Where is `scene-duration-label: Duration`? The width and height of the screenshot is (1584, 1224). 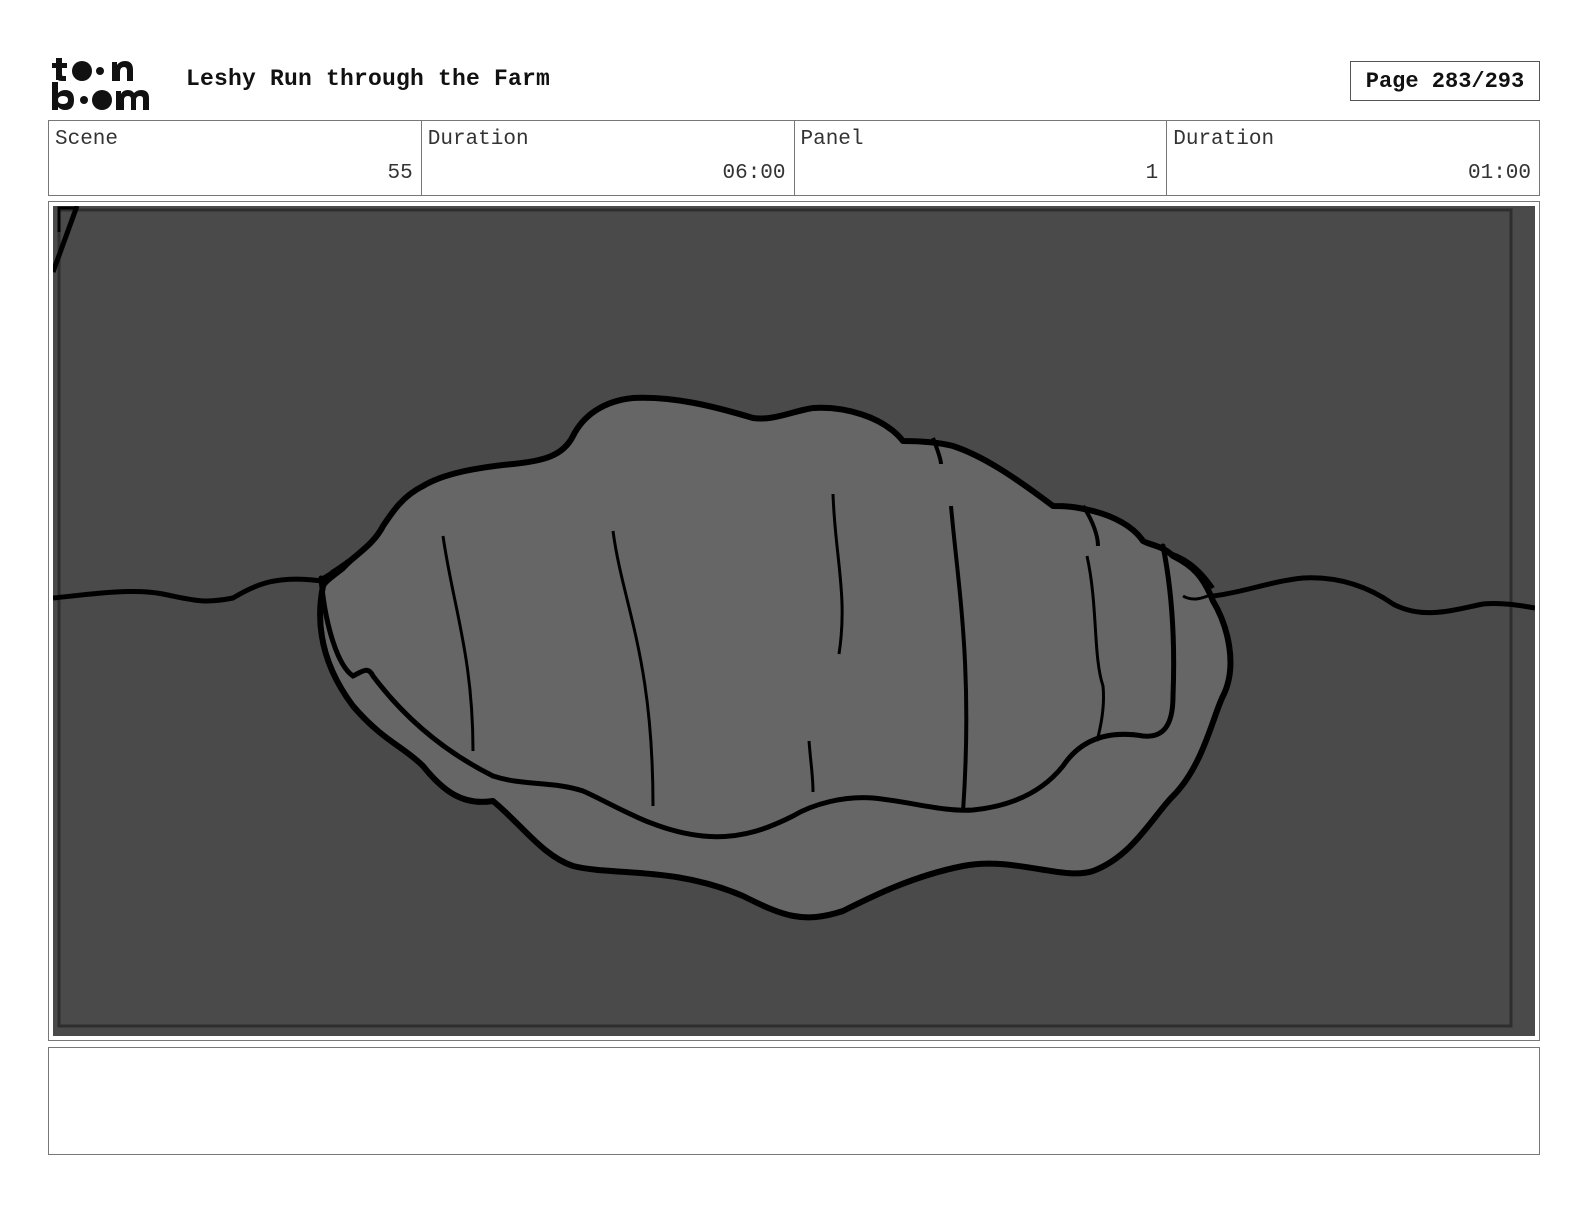
scene-duration-label: Duration is located at coordinates (478, 139).